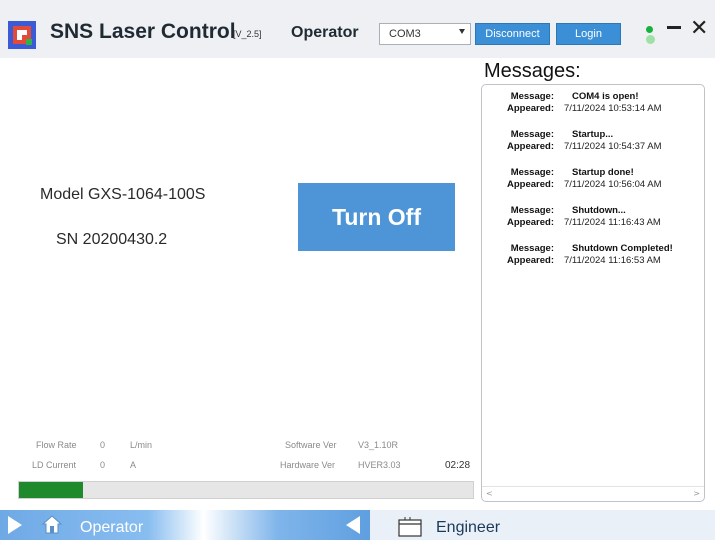 The height and width of the screenshot is (540, 715). Describe the element at coordinates (51, 490) in the screenshot. I see `progress-bar-fill` at that location.